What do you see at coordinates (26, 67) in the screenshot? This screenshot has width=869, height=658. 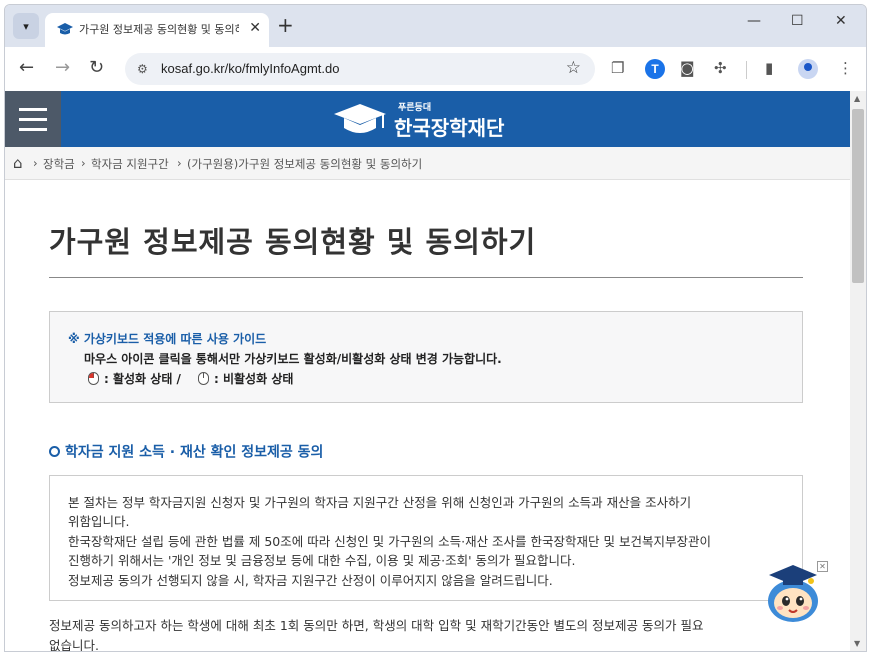 I see `back-arrow-icon: ←` at bounding box center [26, 67].